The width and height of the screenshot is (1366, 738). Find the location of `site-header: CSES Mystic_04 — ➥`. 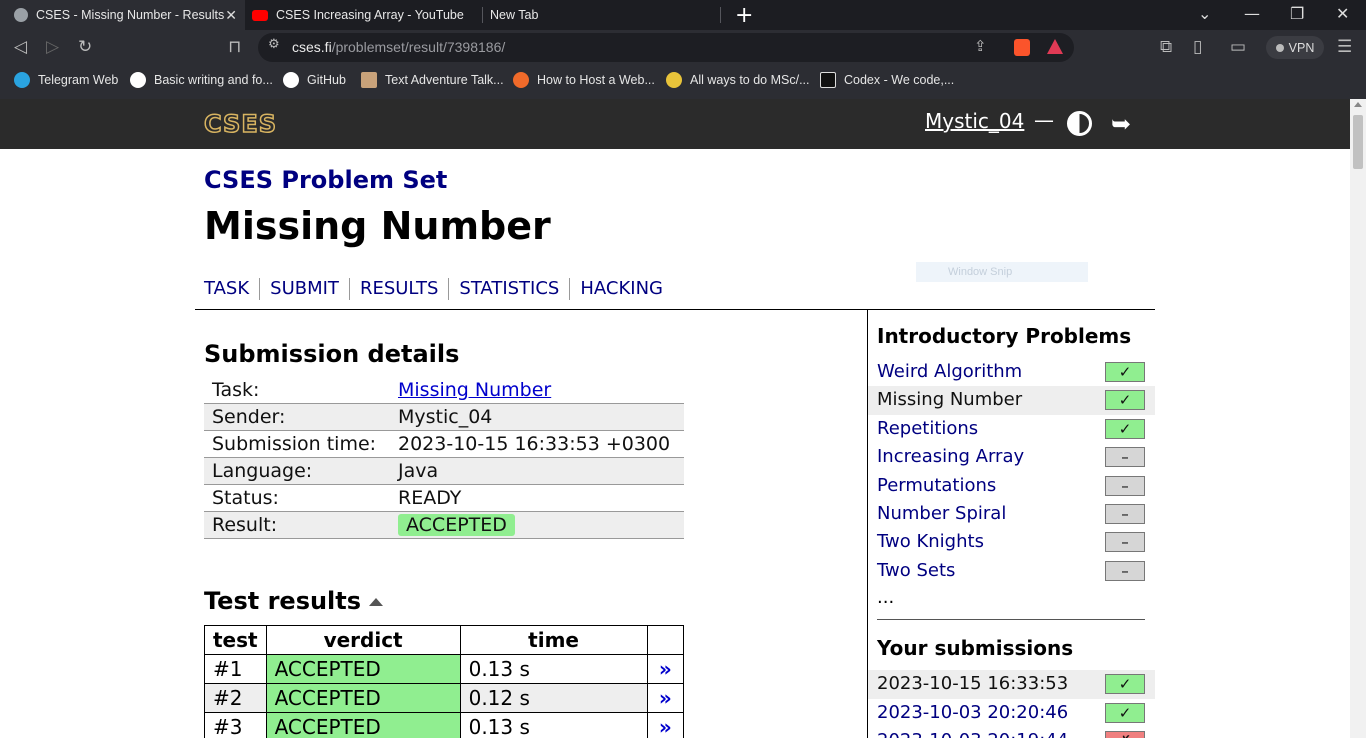

site-header: CSES Mystic_04 — ➥ is located at coordinates (675, 124).